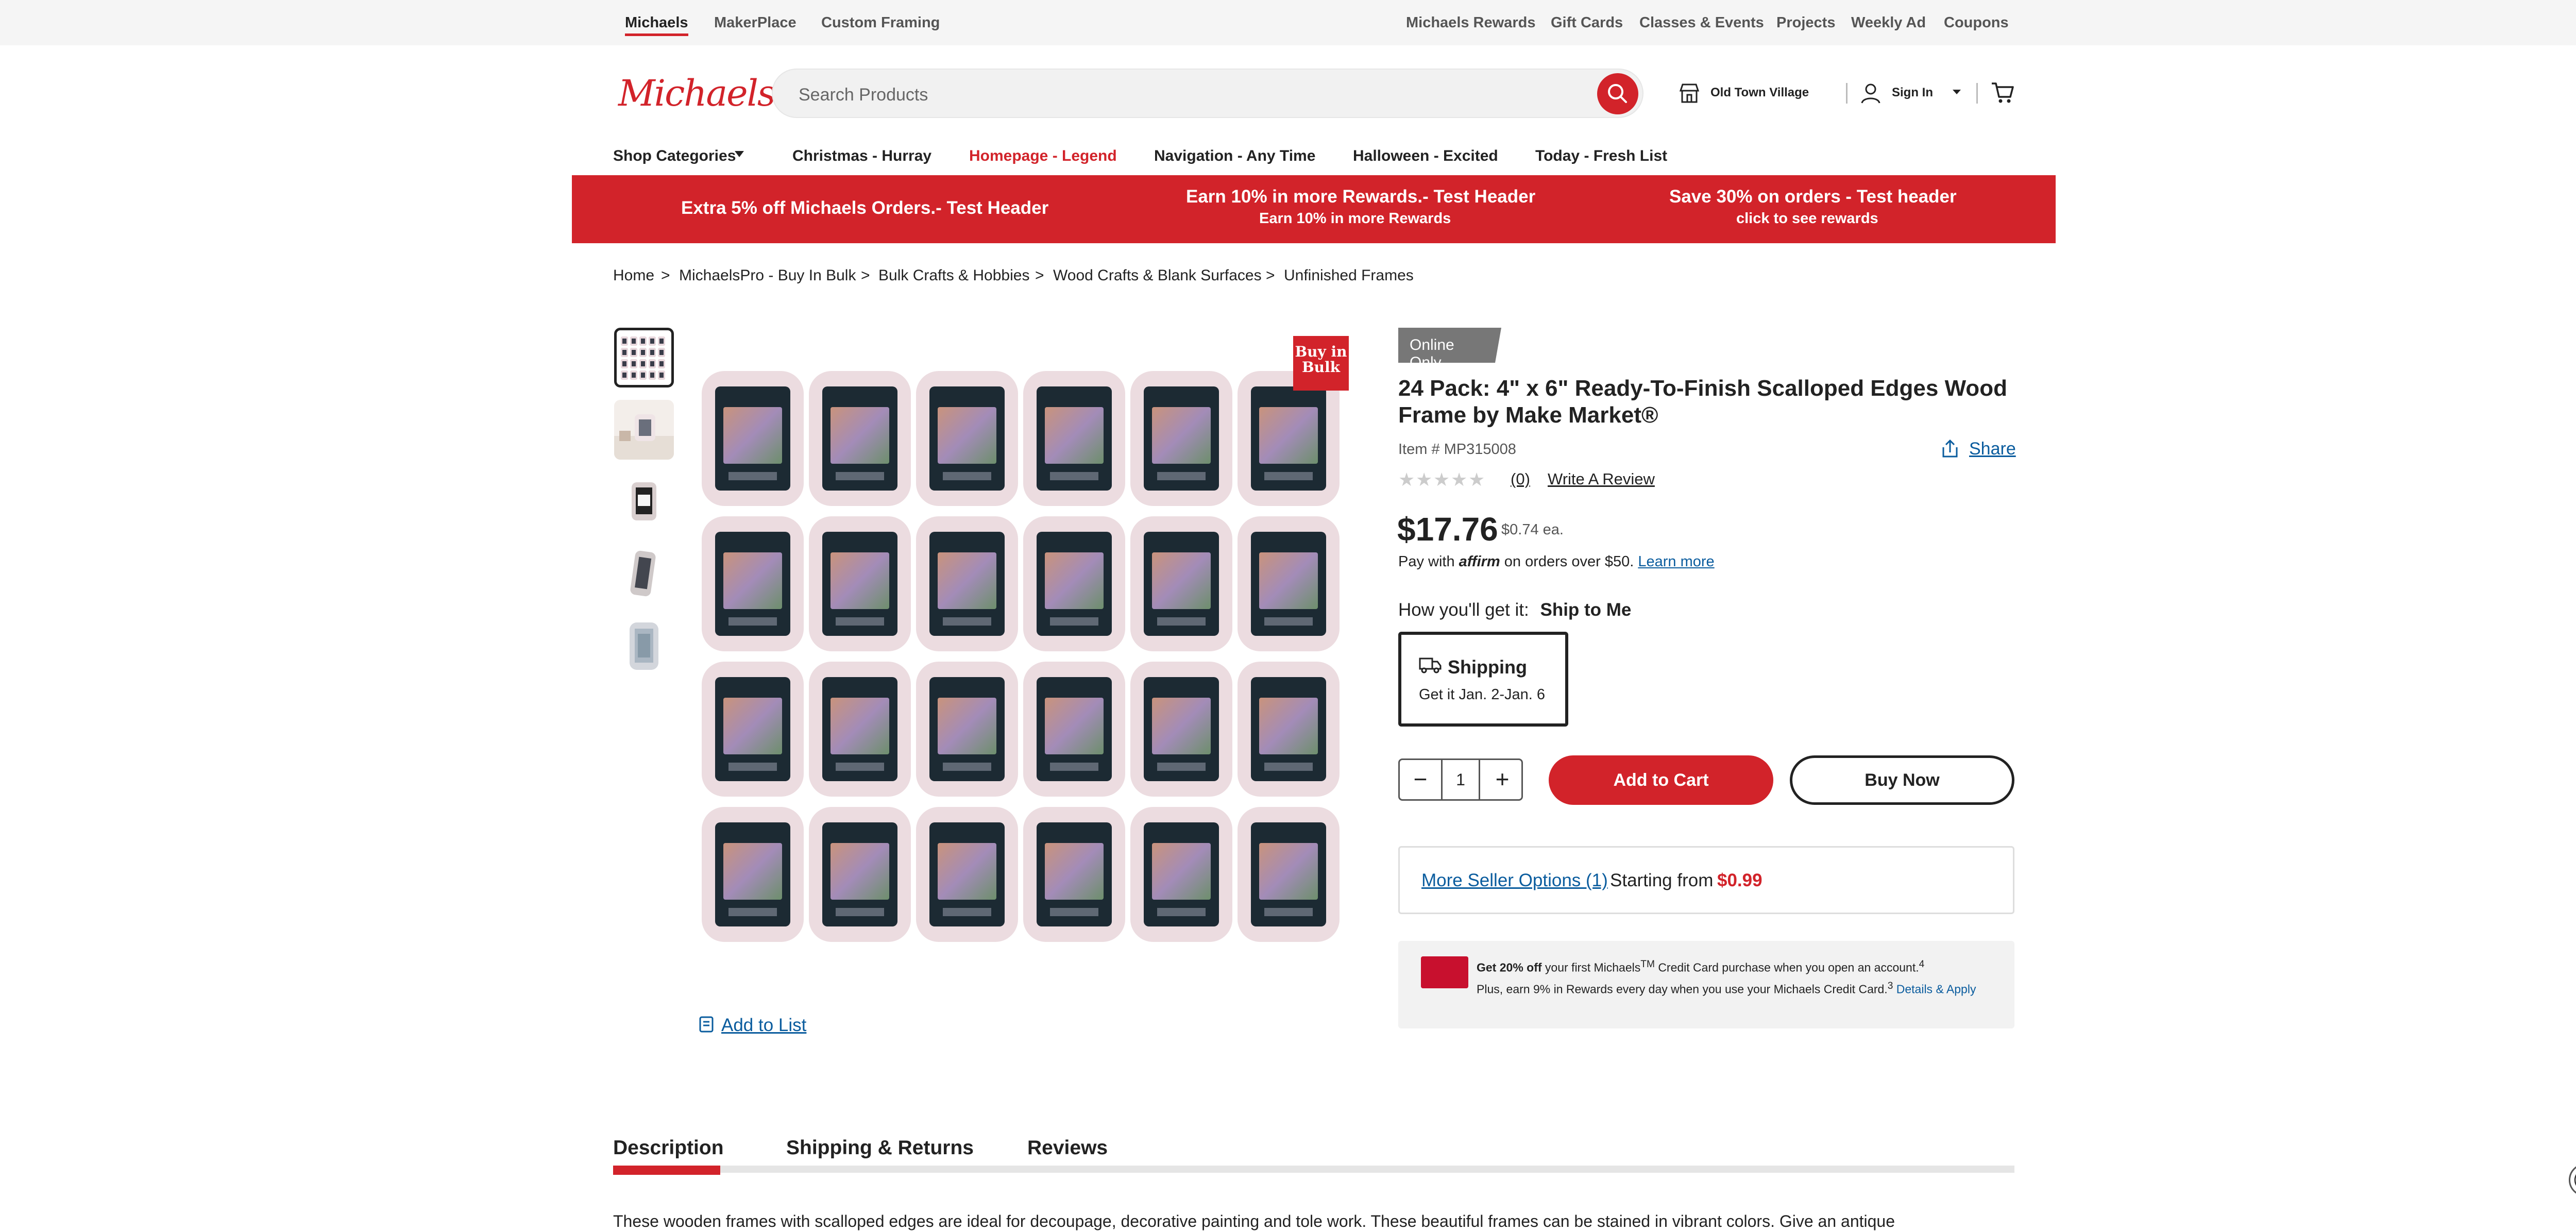  I want to click on utility-link-rewards: Michaels Rewards, so click(1470, 22).